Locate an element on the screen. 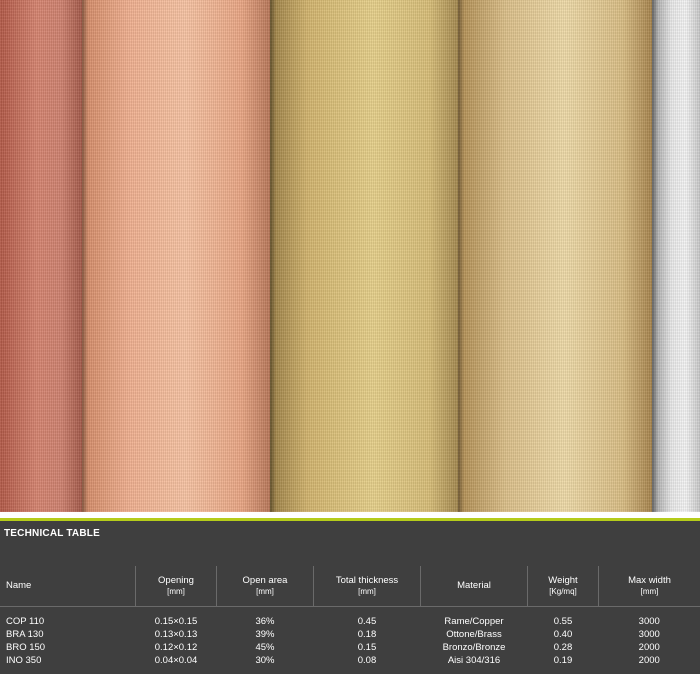 This screenshot has width=700, height=674. cell-opening: 0.12×0.12 is located at coordinates (176, 647).